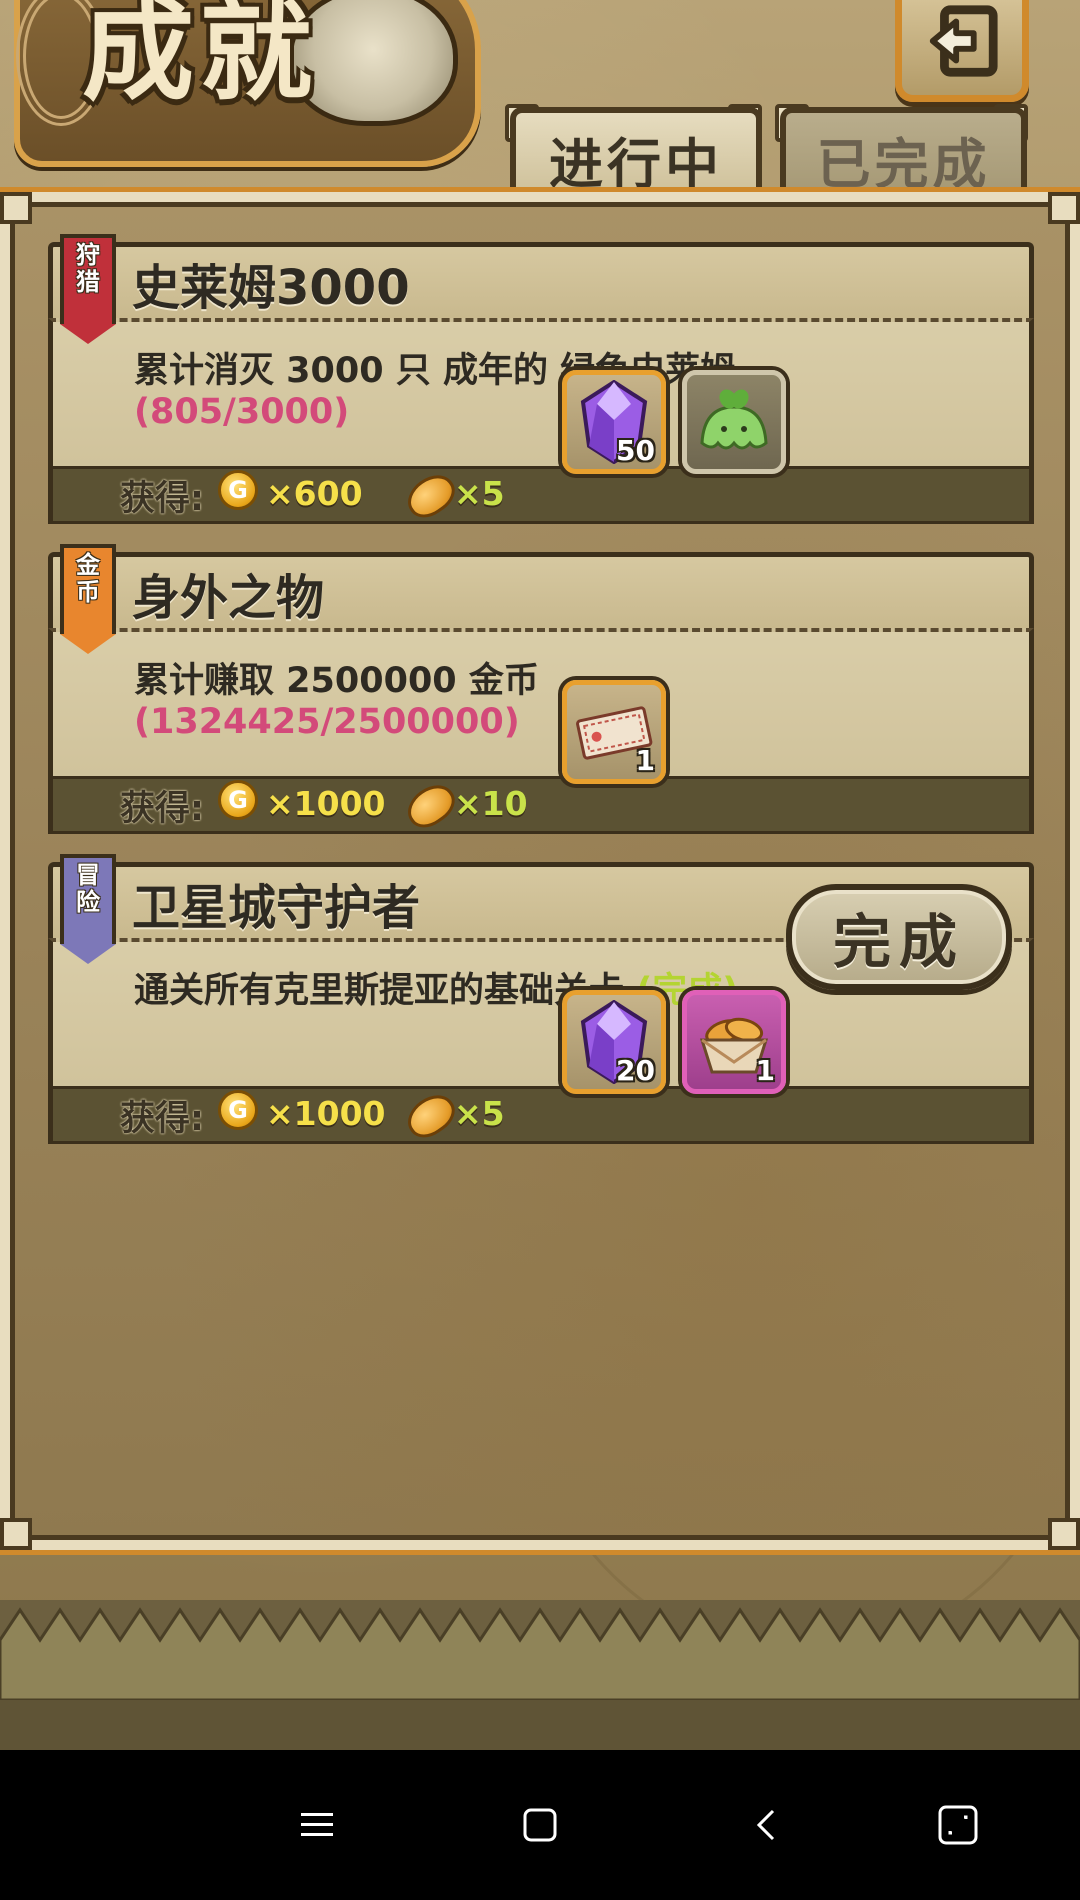 Image resolution: width=1080 pixels, height=1900 pixels. Describe the element at coordinates (899, 937) in the screenshot. I see `claim-complete-button: 完成` at that location.